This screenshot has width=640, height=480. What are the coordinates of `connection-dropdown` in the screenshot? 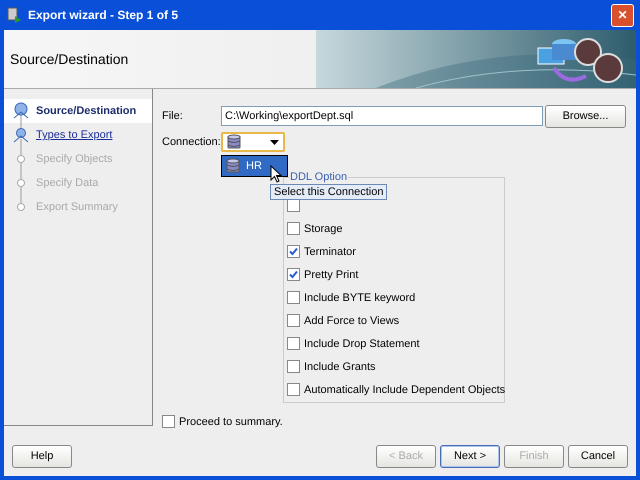 It's located at (253, 142).